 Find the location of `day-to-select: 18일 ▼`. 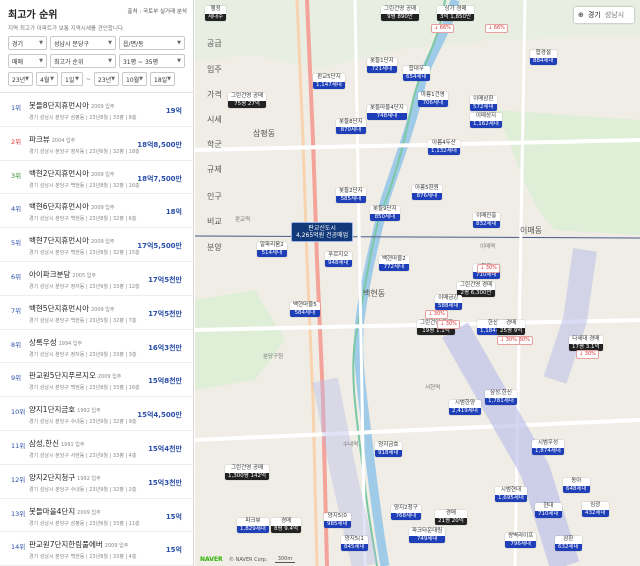

day-to-select: 18일 ▼ is located at coordinates (163, 79).